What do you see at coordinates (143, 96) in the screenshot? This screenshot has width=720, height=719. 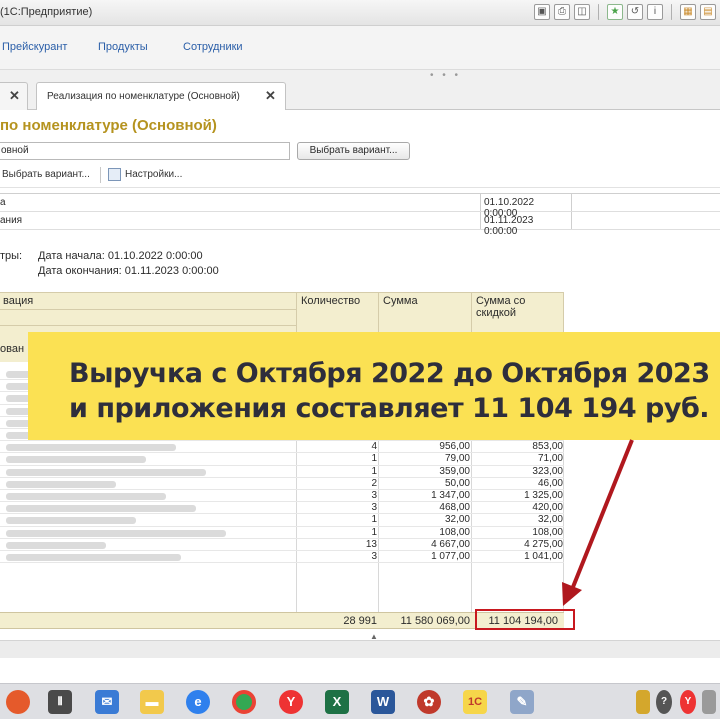 I see `tab-label: Реализация по номенклатуре (Основной)` at bounding box center [143, 96].